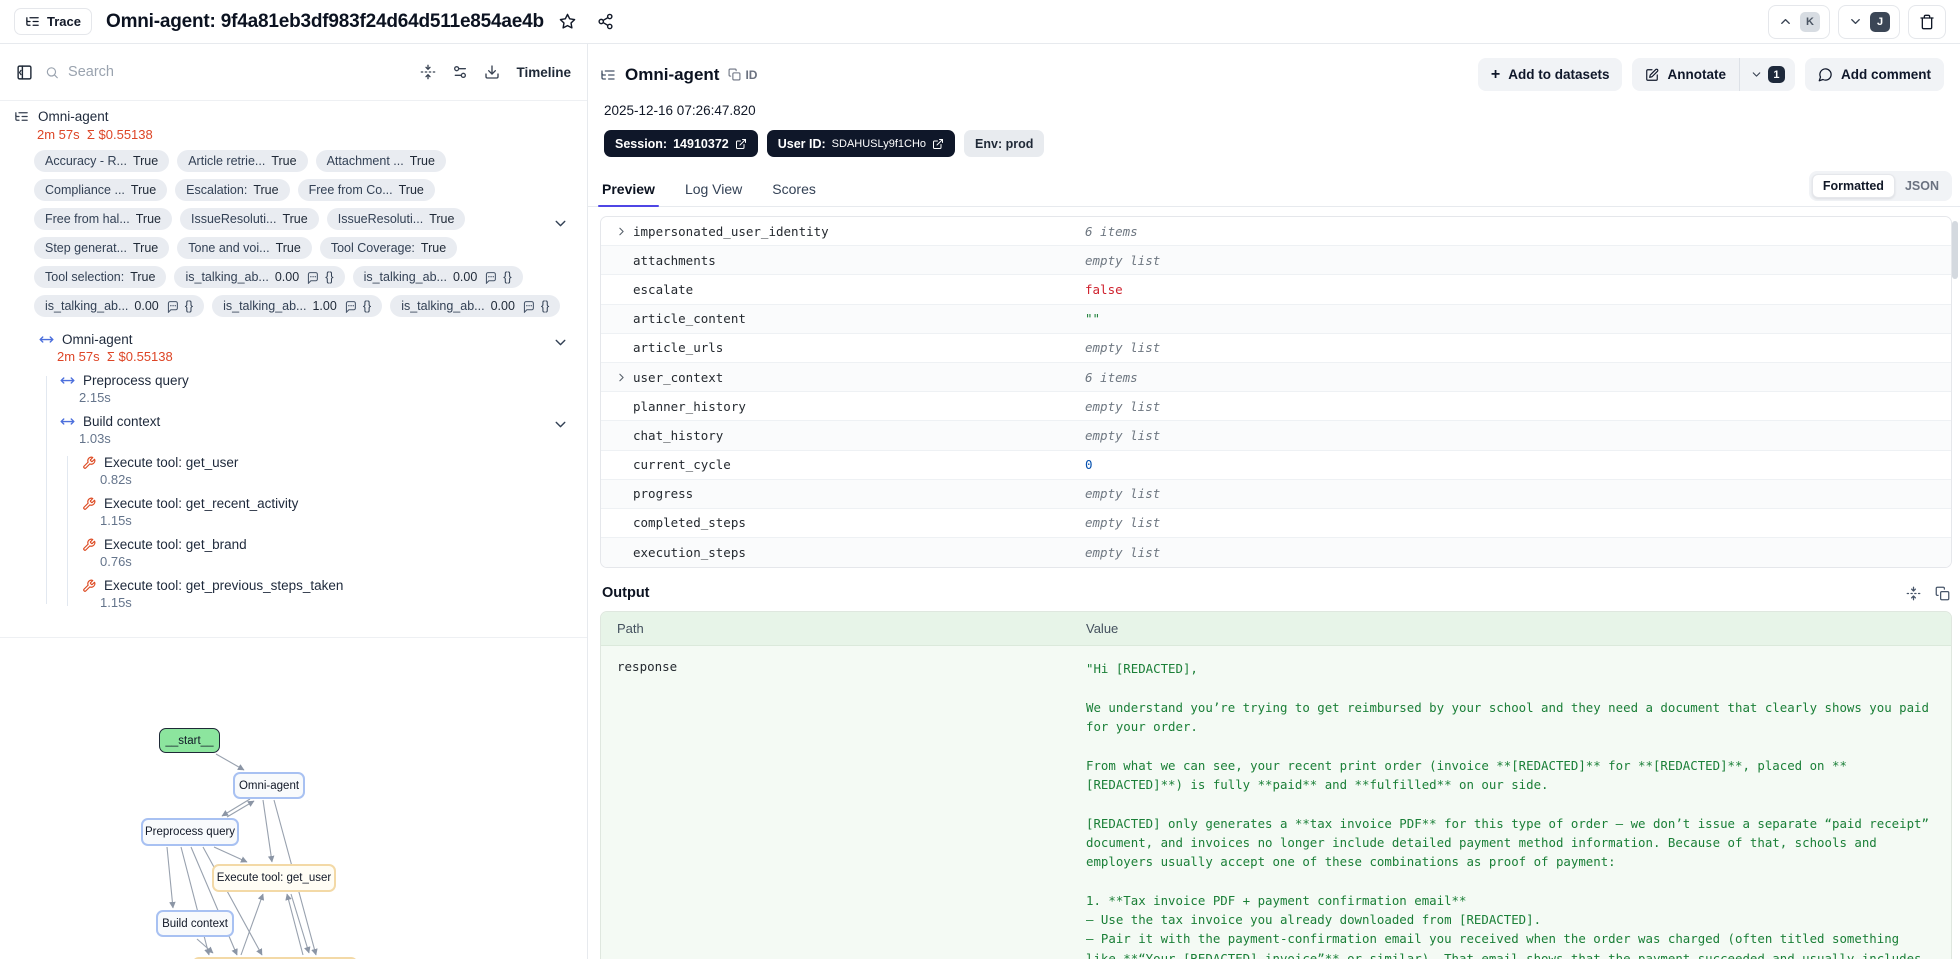  Describe the element at coordinates (232, 190) in the screenshot. I see `score-badge: Escalation: True` at that location.